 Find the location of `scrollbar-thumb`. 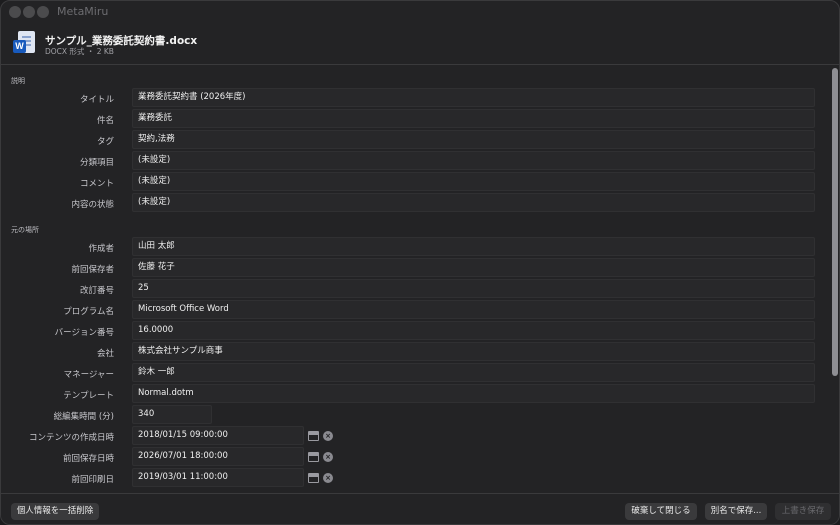

scrollbar-thumb is located at coordinates (835, 222).